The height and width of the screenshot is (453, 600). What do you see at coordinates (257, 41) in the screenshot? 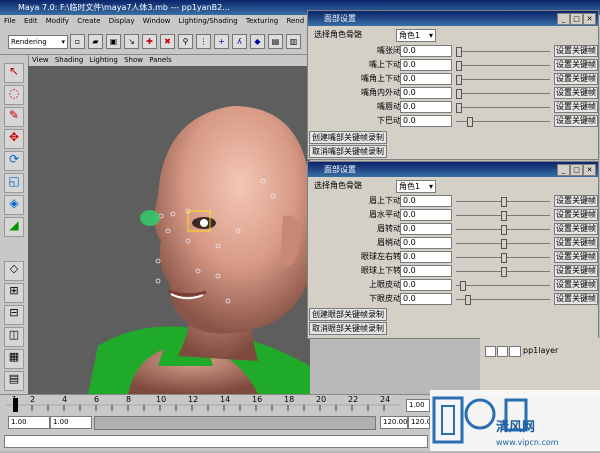
I see `snap-surface-icon: ◆` at bounding box center [257, 41].